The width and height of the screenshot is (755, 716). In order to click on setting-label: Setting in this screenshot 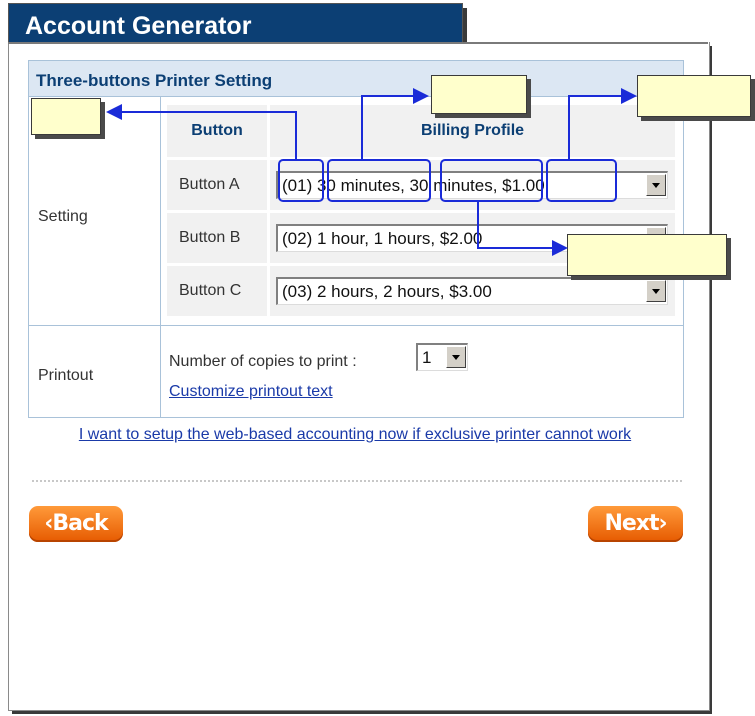, I will do `click(63, 216)`.